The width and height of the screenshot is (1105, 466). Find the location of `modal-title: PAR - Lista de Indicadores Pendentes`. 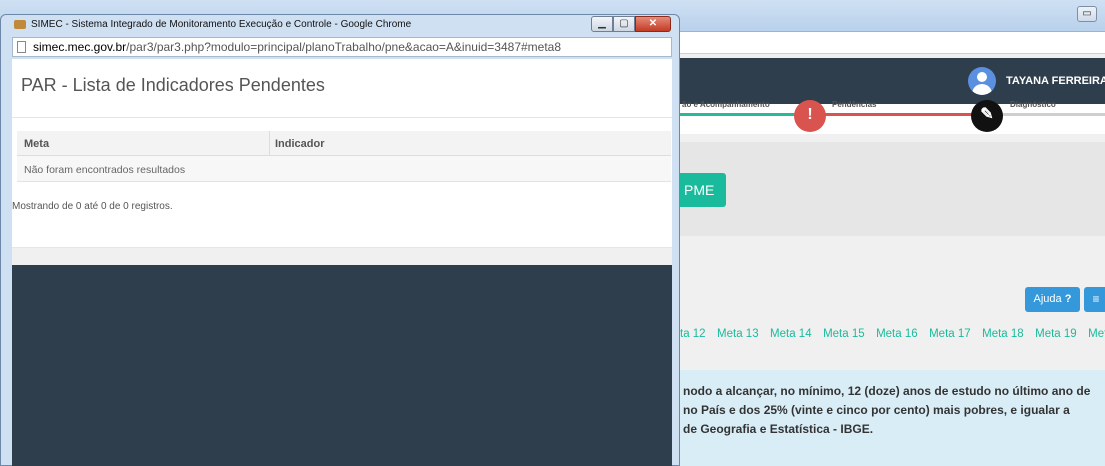

modal-title: PAR - Lista de Indicadores Pendentes is located at coordinates (173, 85).